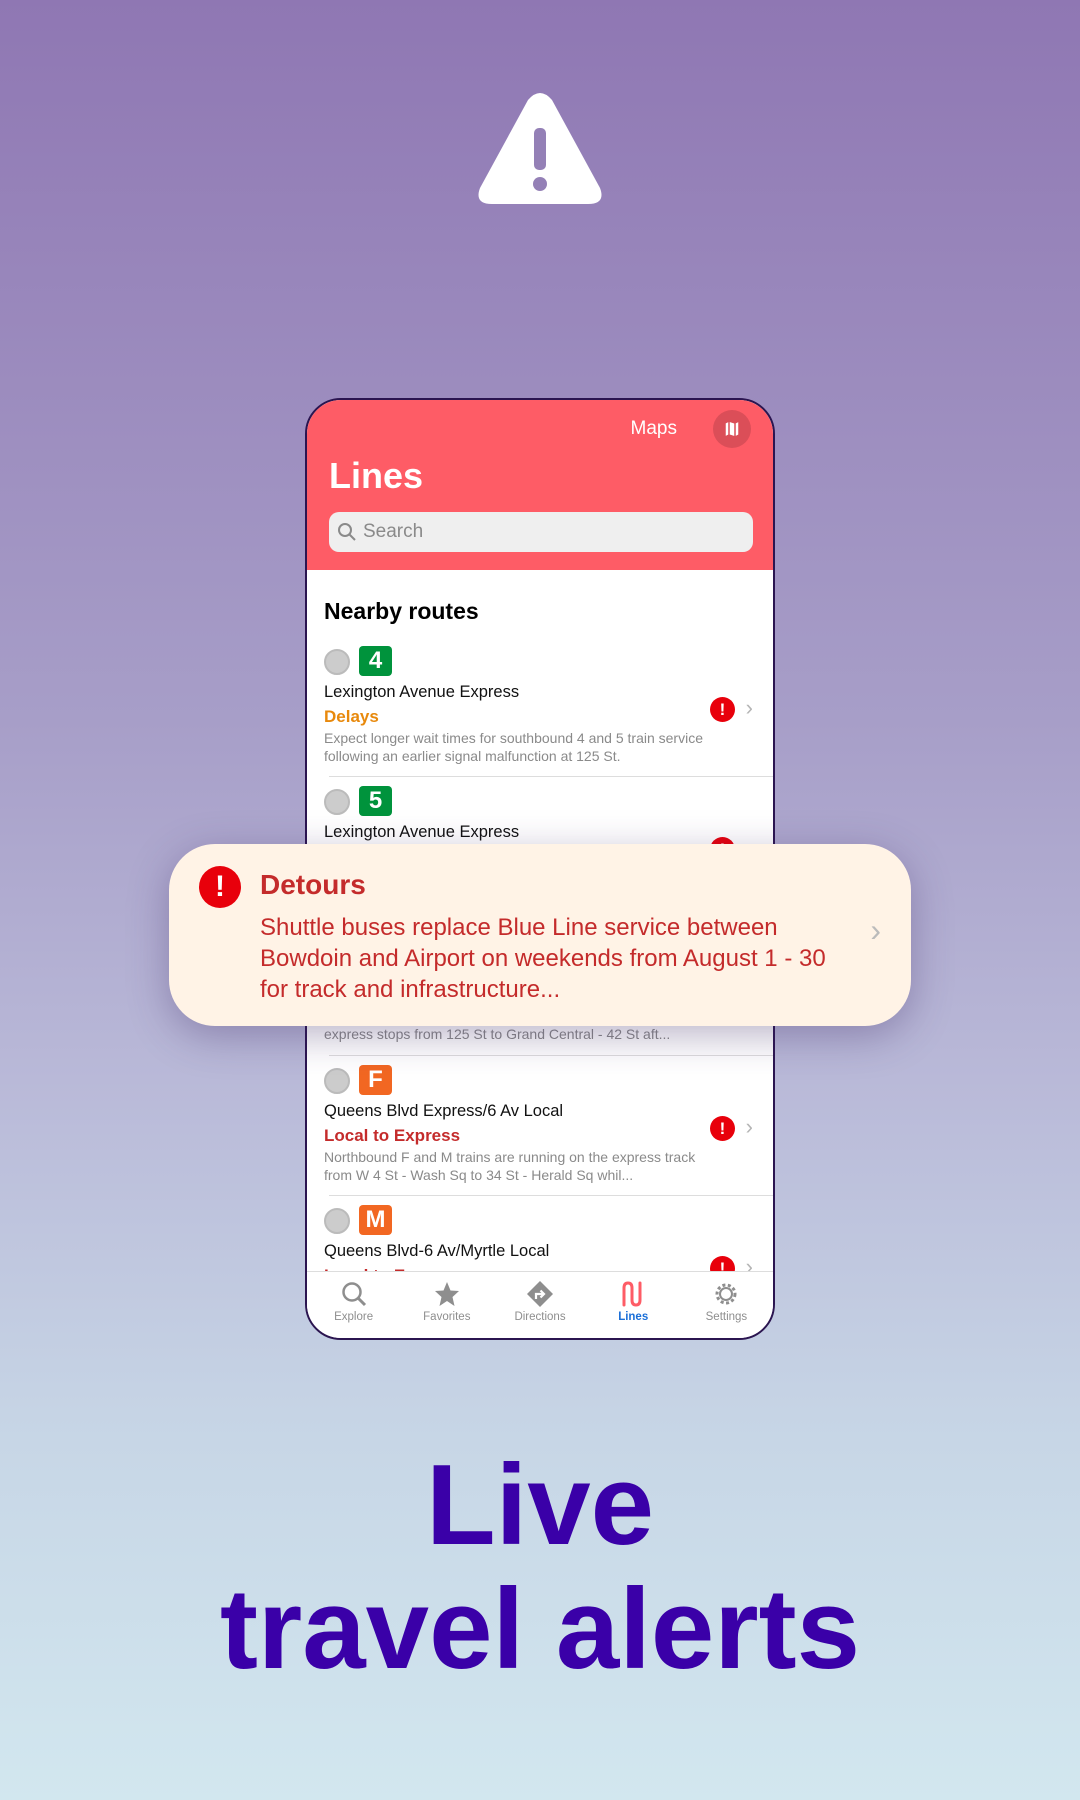 The height and width of the screenshot is (1800, 1080). Describe the element at coordinates (375, 1080) in the screenshot. I see `route-badge: F` at that location.